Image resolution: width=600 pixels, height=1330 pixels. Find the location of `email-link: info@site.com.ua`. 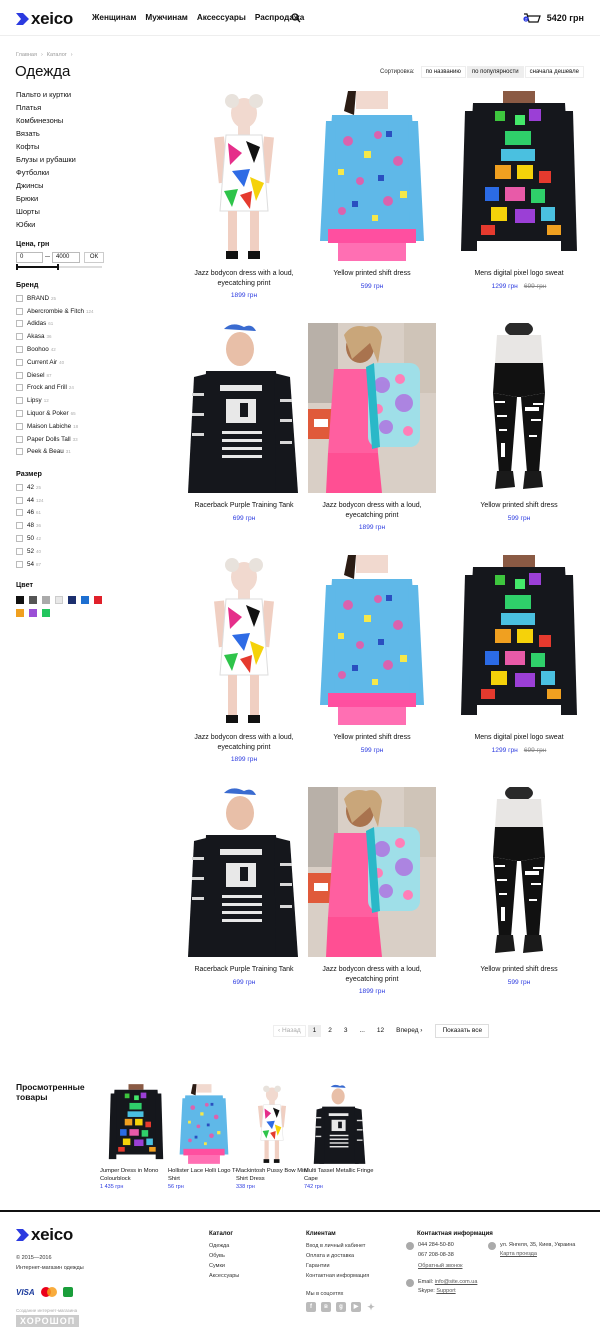

email-link: info@site.com.ua is located at coordinates (456, 1282).